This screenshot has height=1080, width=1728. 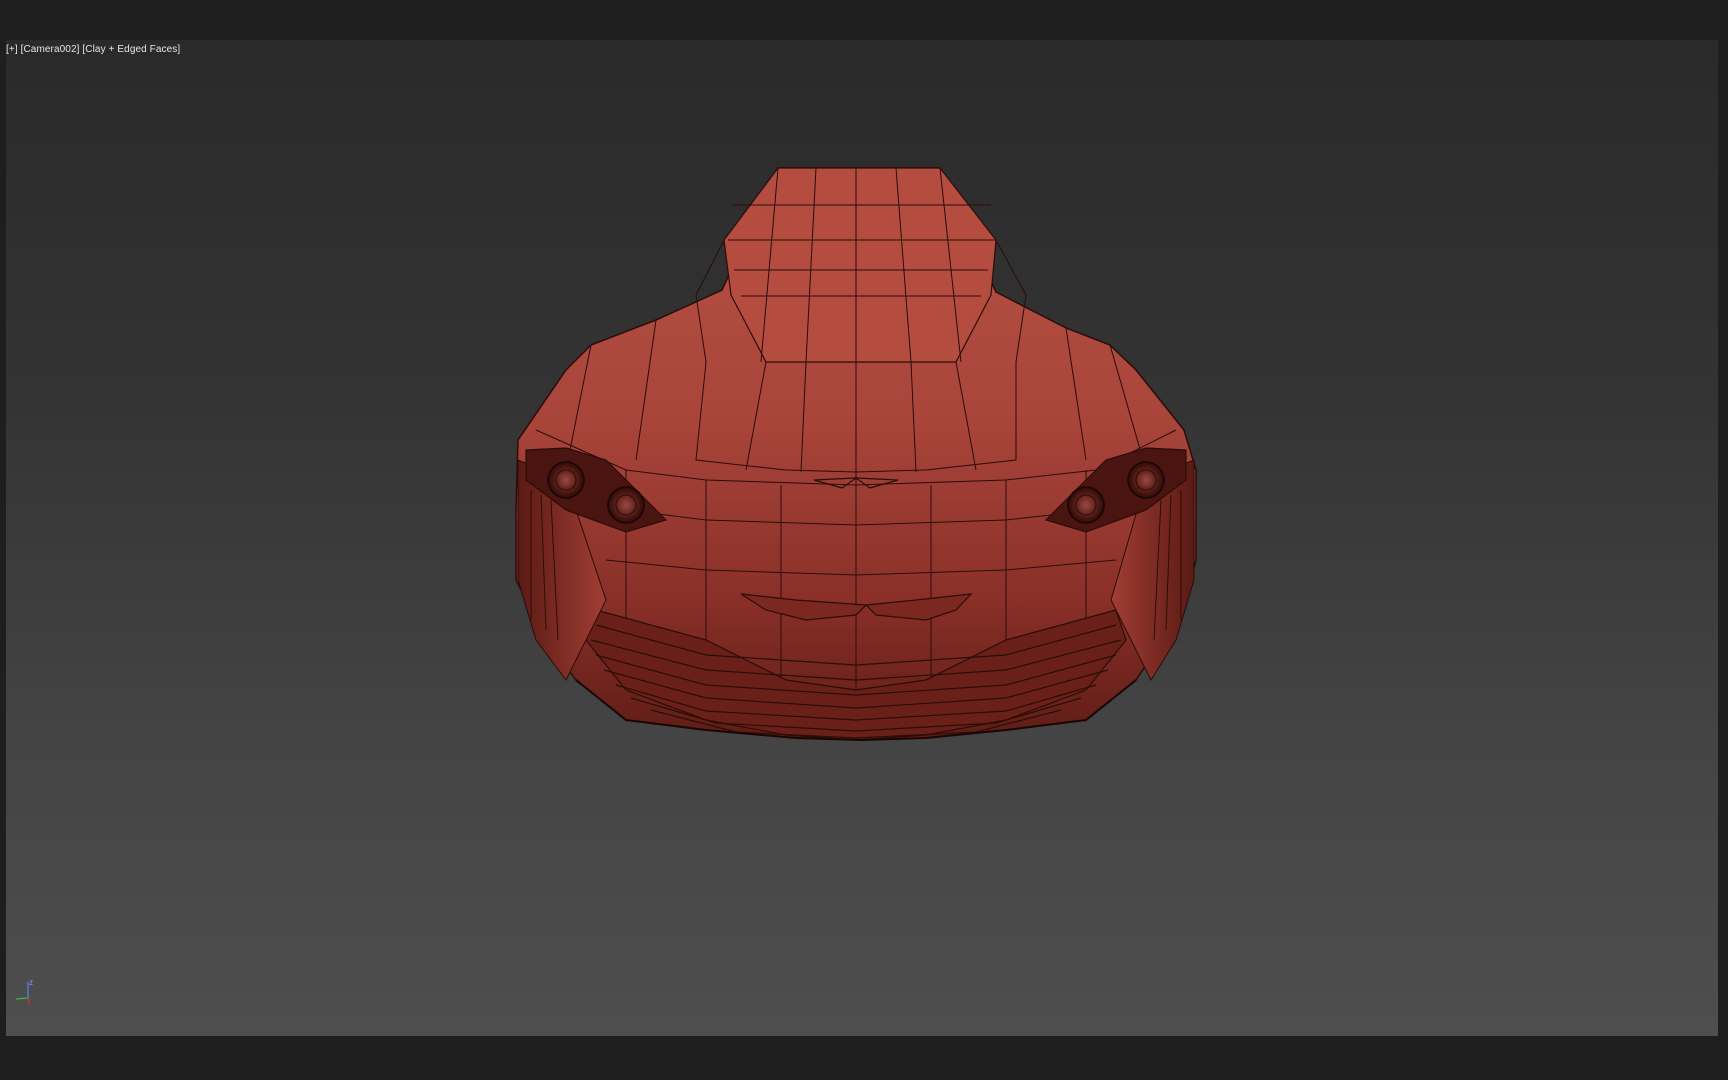 I want to click on car-cabin, so click(x=860, y=265).